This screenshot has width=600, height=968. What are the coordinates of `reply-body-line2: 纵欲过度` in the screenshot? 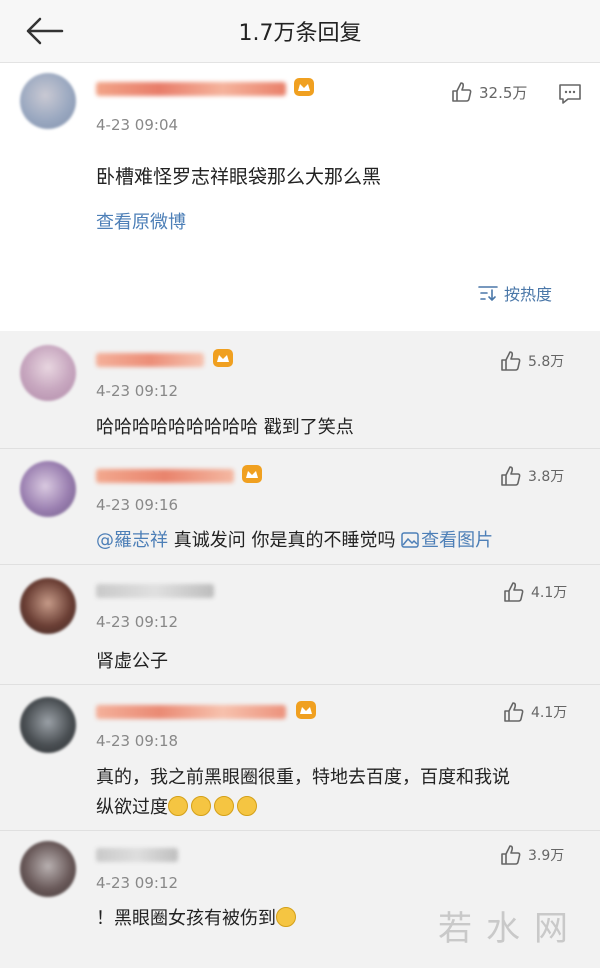 It's located at (132, 807).